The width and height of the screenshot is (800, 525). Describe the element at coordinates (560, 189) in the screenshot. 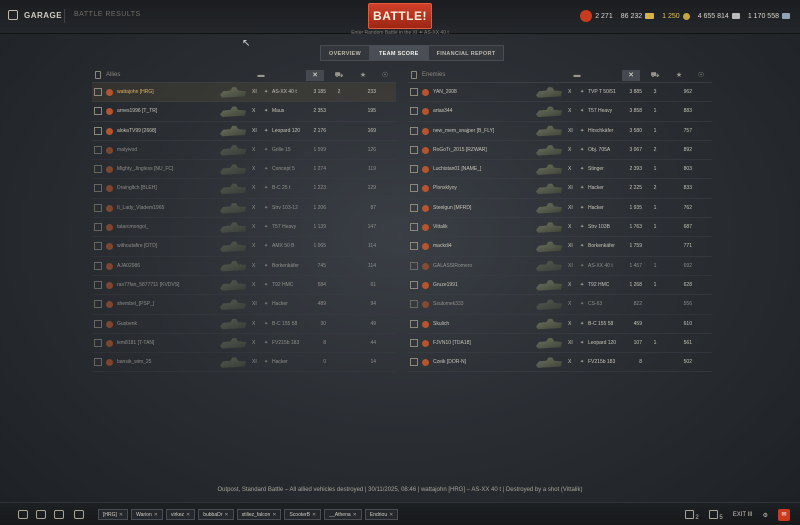

I see `table-row: Plonxklyoy XI ✦ Hacker 2 225 2 833` at that location.